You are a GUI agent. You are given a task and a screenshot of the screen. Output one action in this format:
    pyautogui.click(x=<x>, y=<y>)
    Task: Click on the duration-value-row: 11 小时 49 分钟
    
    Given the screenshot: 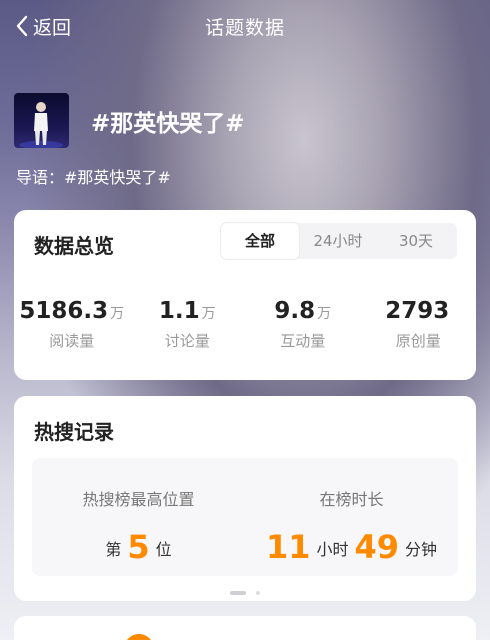 What is the action you would take?
    pyautogui.click(x=351, y=547)
    